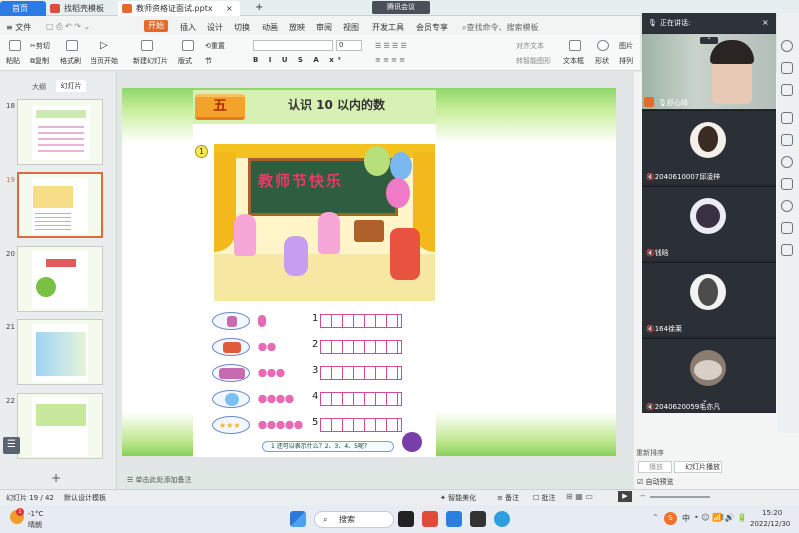  What do you see at coordinates (500, 498) in the screenshot?
I see `notes-icon: ≡` at bounding box center [500, 498].